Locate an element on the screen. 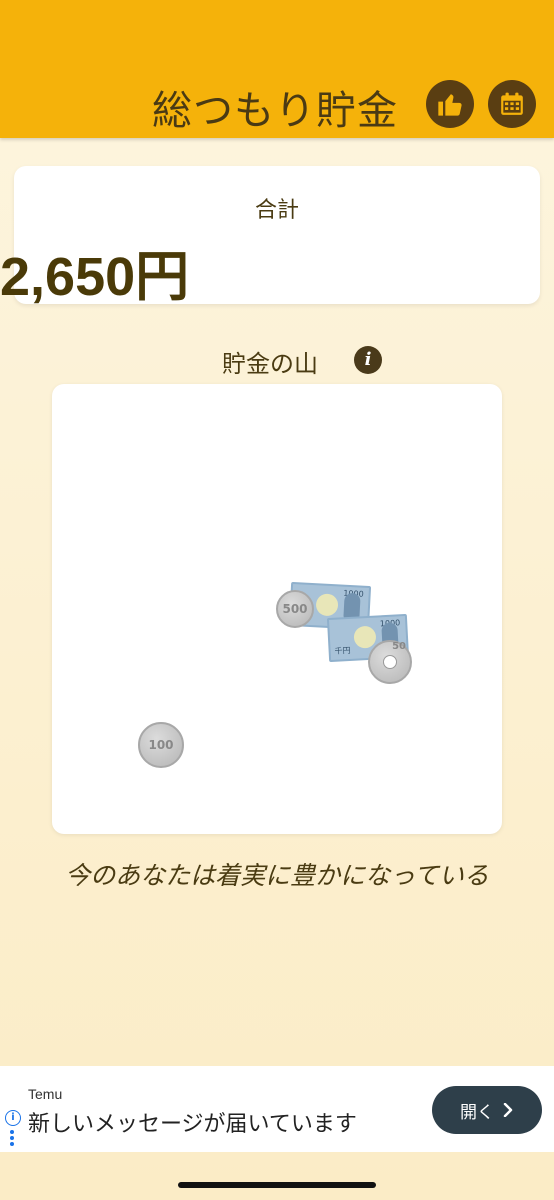  home-indicator is located at coordinates (277, 1185).